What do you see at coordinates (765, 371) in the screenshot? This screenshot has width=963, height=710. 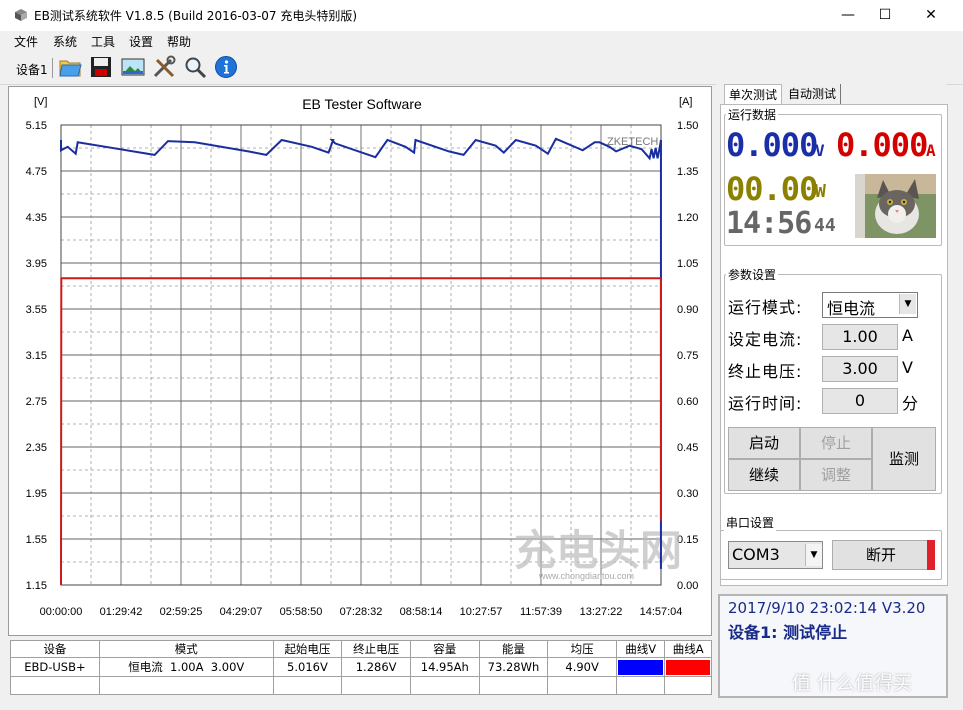 I see `cutoff-voltage-label: 终止电压:` at bounding box center [765, 371].